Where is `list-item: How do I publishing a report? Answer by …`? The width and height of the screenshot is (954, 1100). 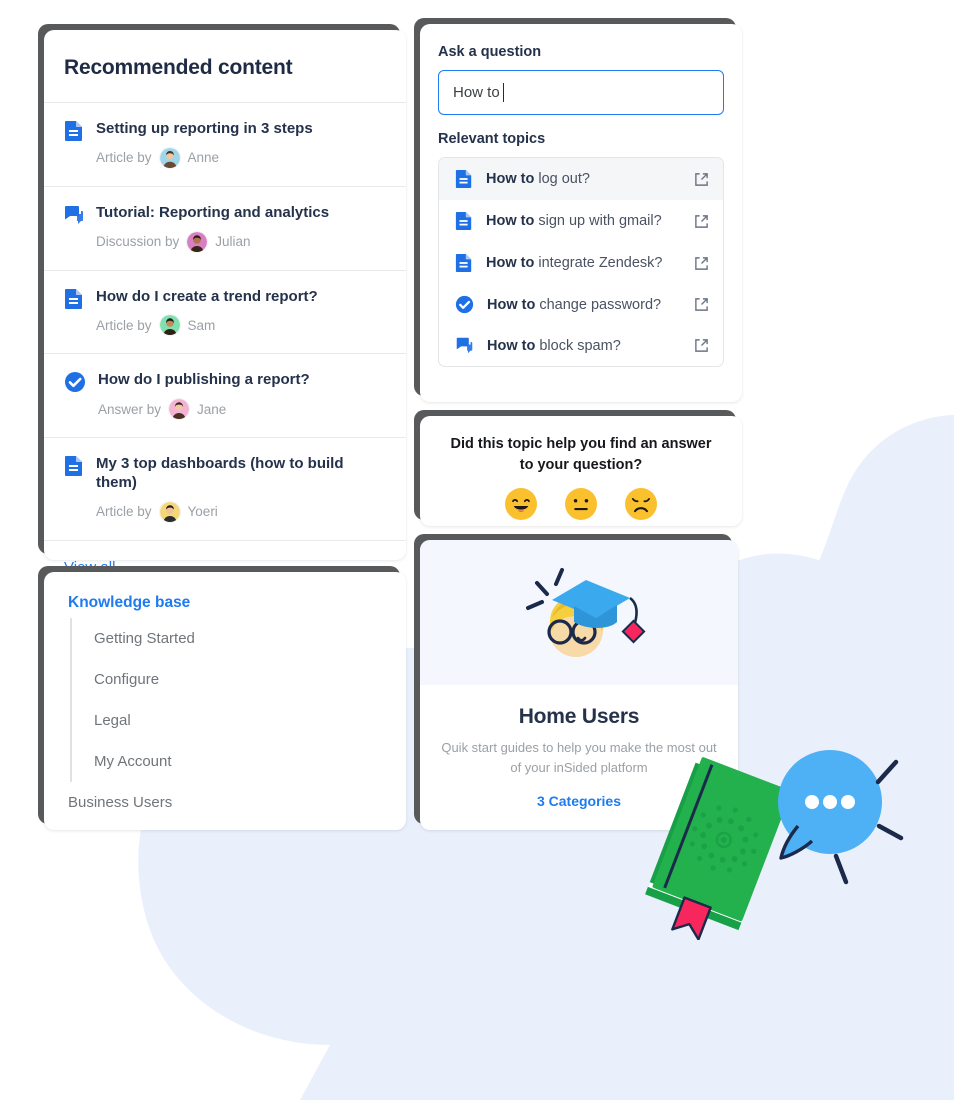 list-item: How do I publishing a report? Answer by … is located at coordinates (225, 396).